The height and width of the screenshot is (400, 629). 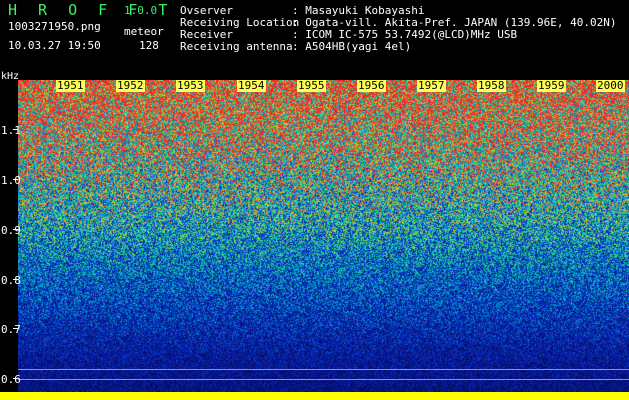 What do you see at coordinates (70, 85) in the screenshot?
I see `time-label-1: 1951` at bounding box center [70, 85].